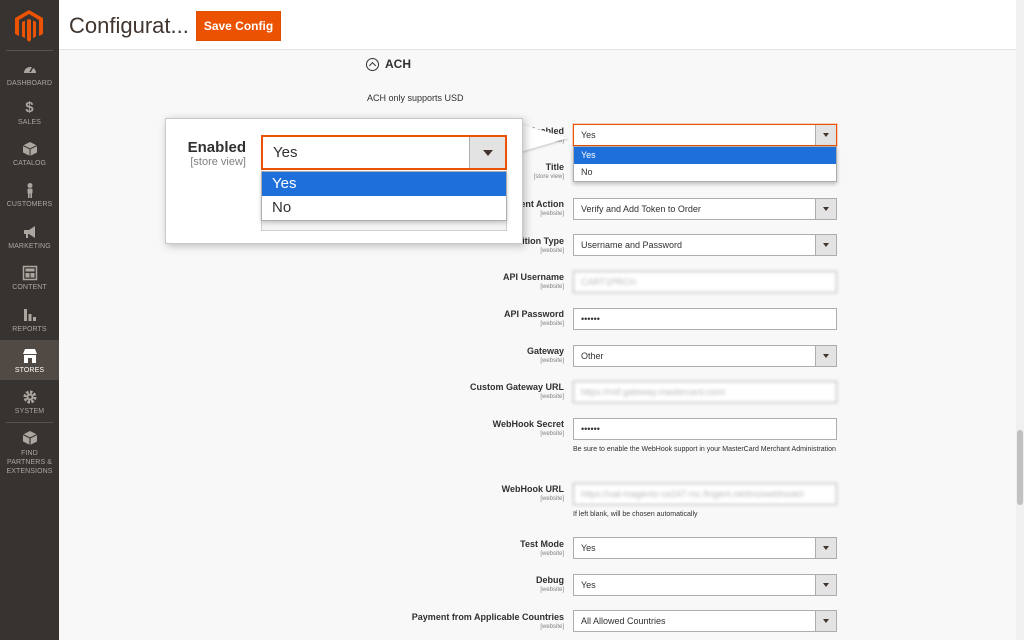  I want to click on field-label-webhook-secret: WebHook Secret [website], so click(528, 428).